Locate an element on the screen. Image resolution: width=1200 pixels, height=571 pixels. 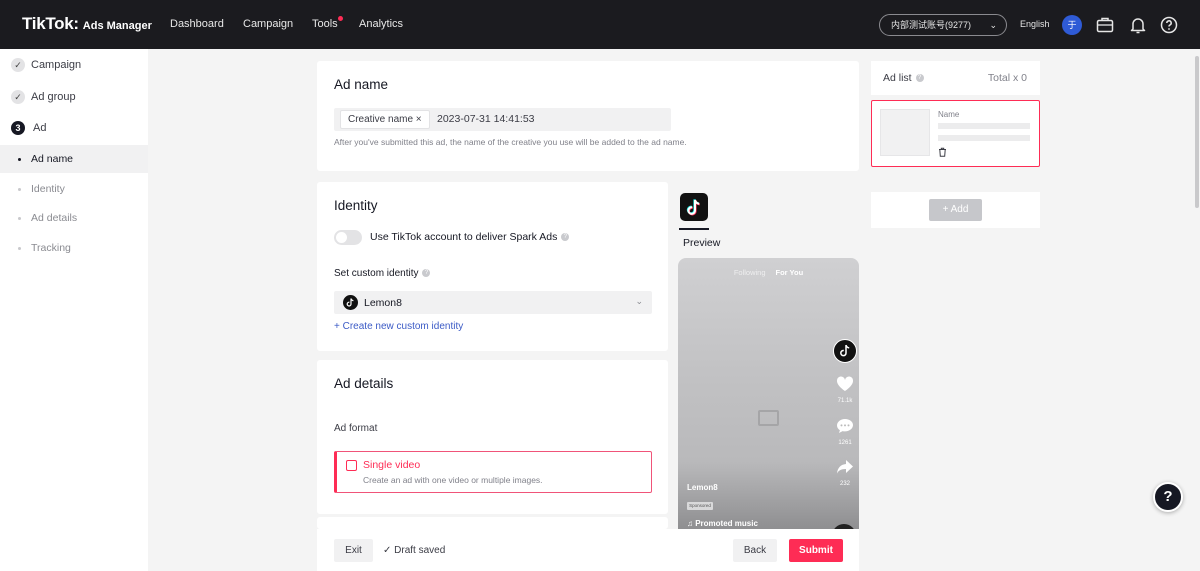
tiktok-ads-manager-logo: TikTok: Ads Manager is located at coordinates (87, 24).